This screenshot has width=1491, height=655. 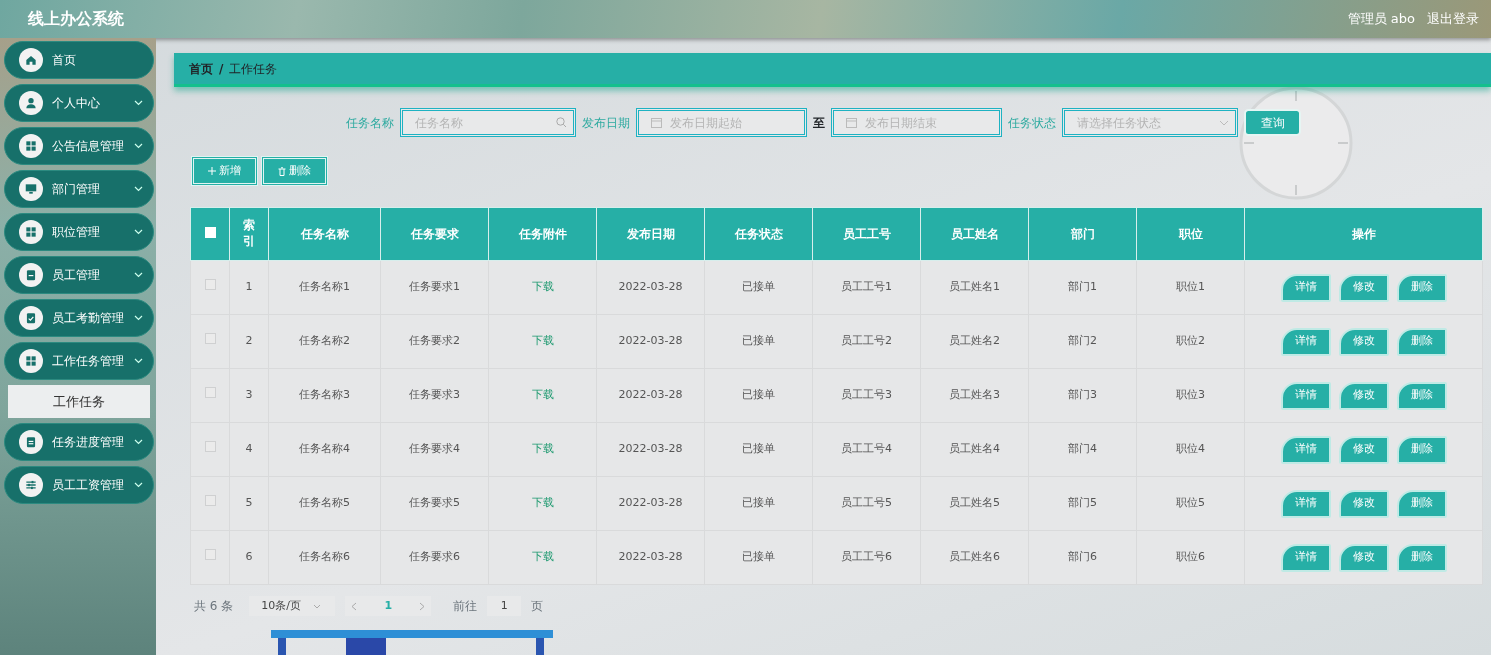 What do you see at coordinates (324, 503) in the screenshot?
I see `table-cell: 任务名称5` at bounding box center [324, 503].